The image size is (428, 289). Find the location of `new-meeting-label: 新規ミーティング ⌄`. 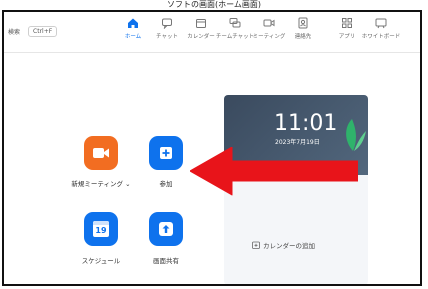

new-meeting-label: 新規ミーティング ⌄ is located at coordinates (101, 184).